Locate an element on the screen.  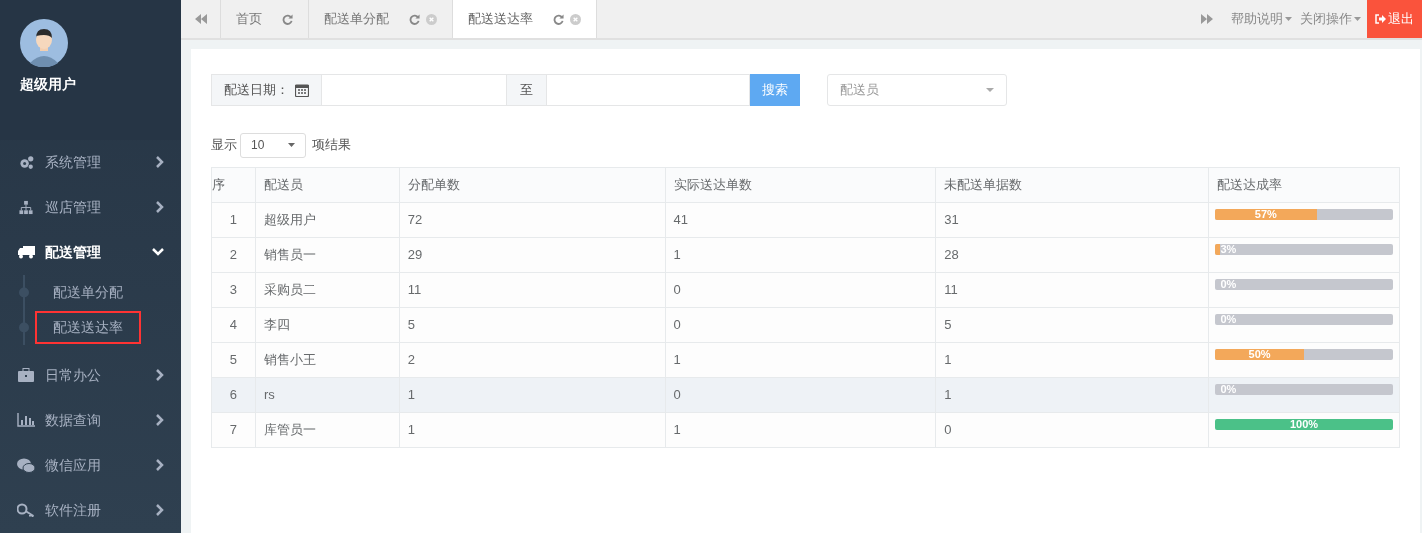
table-row: 5 销售小王 2 1 1 50% is located at coordinates (805, 360).